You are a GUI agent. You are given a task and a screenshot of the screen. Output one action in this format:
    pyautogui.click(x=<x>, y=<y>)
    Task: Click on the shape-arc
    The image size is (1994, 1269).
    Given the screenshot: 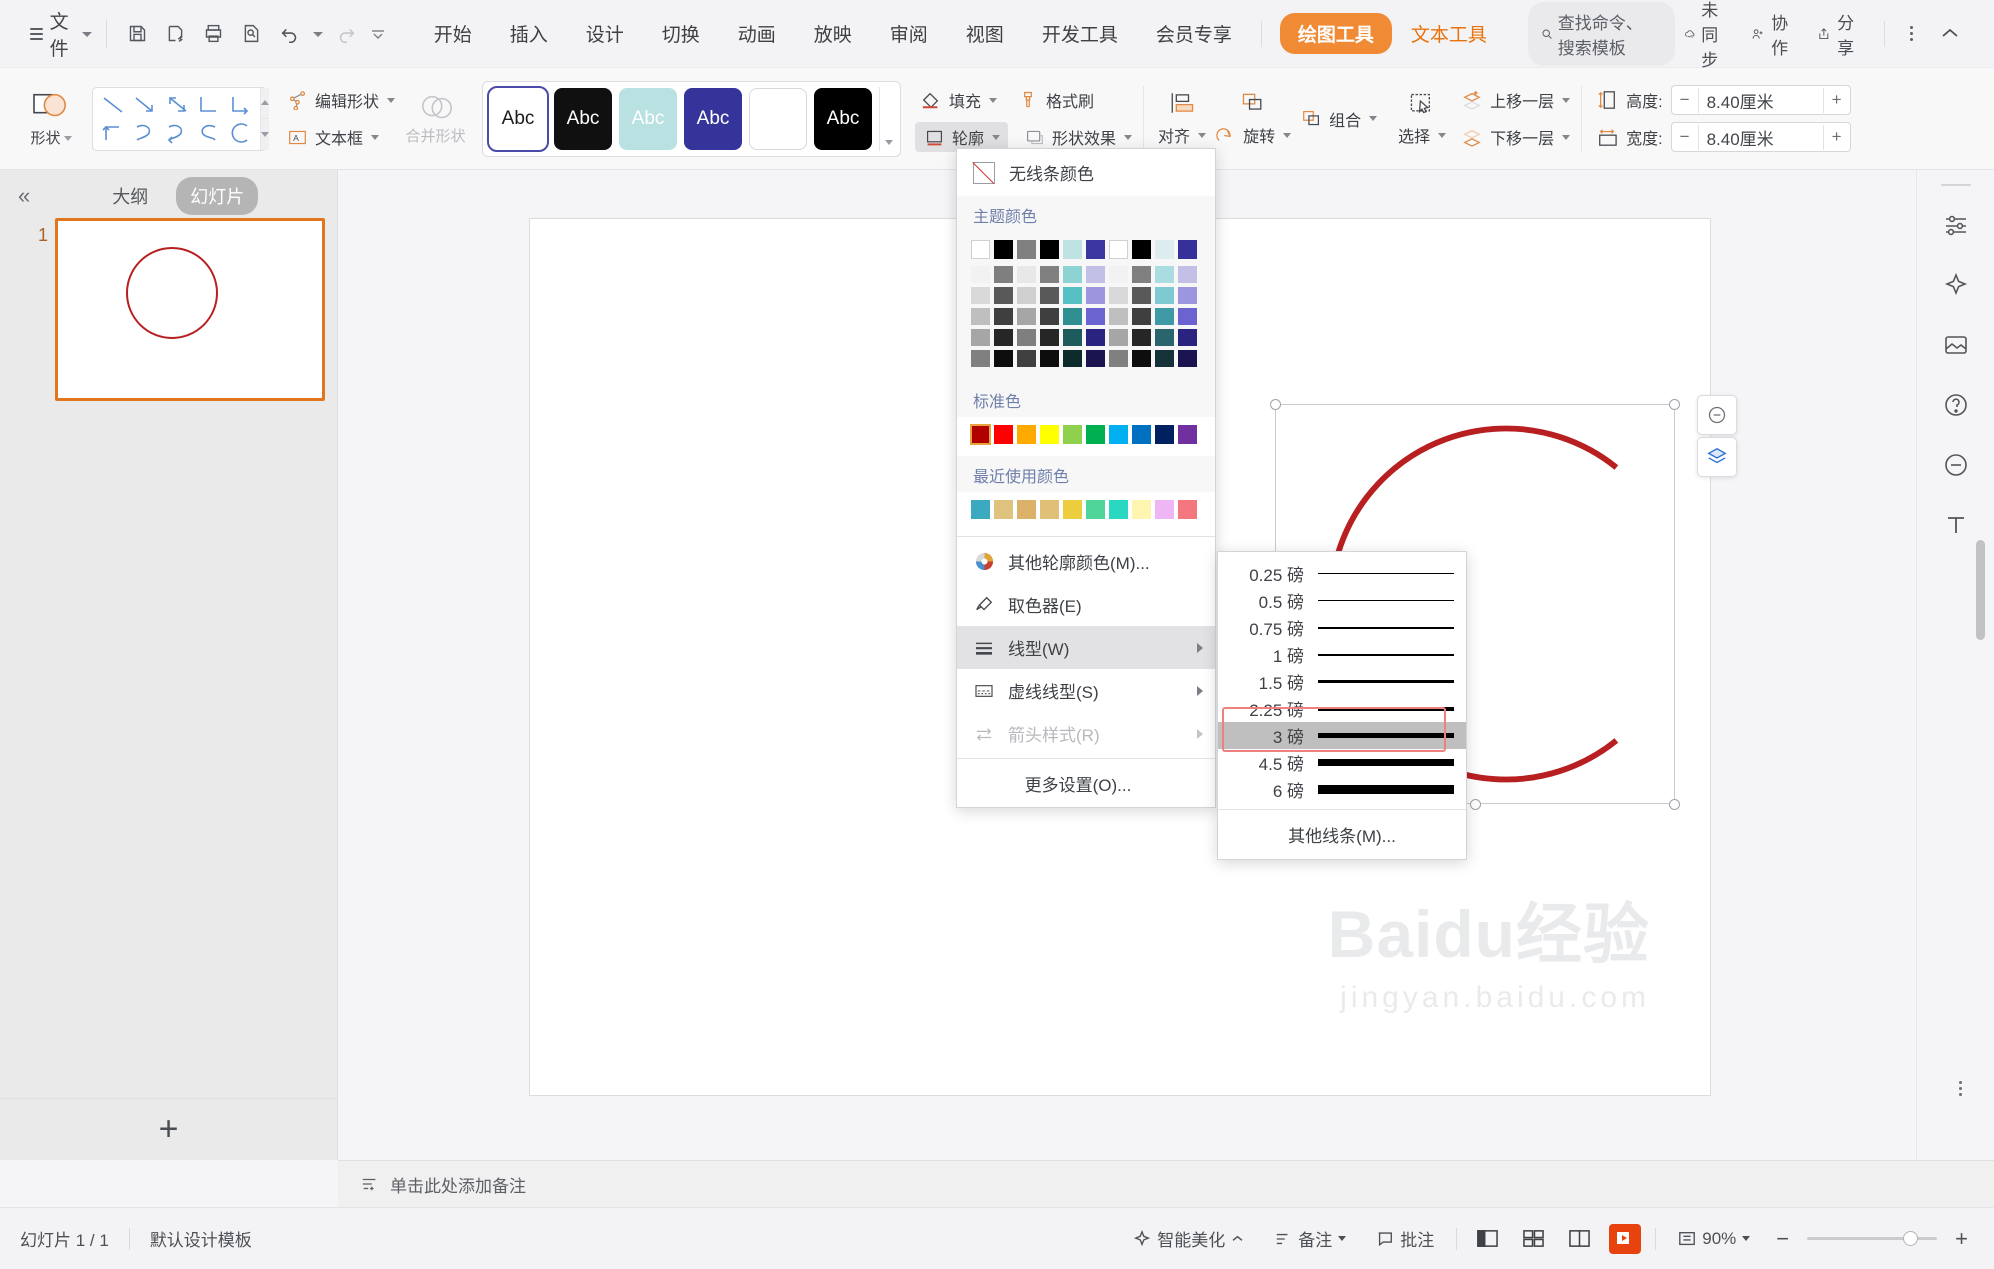 What is the action you would take?
    pyautogui.click(x=240, y=133)
    